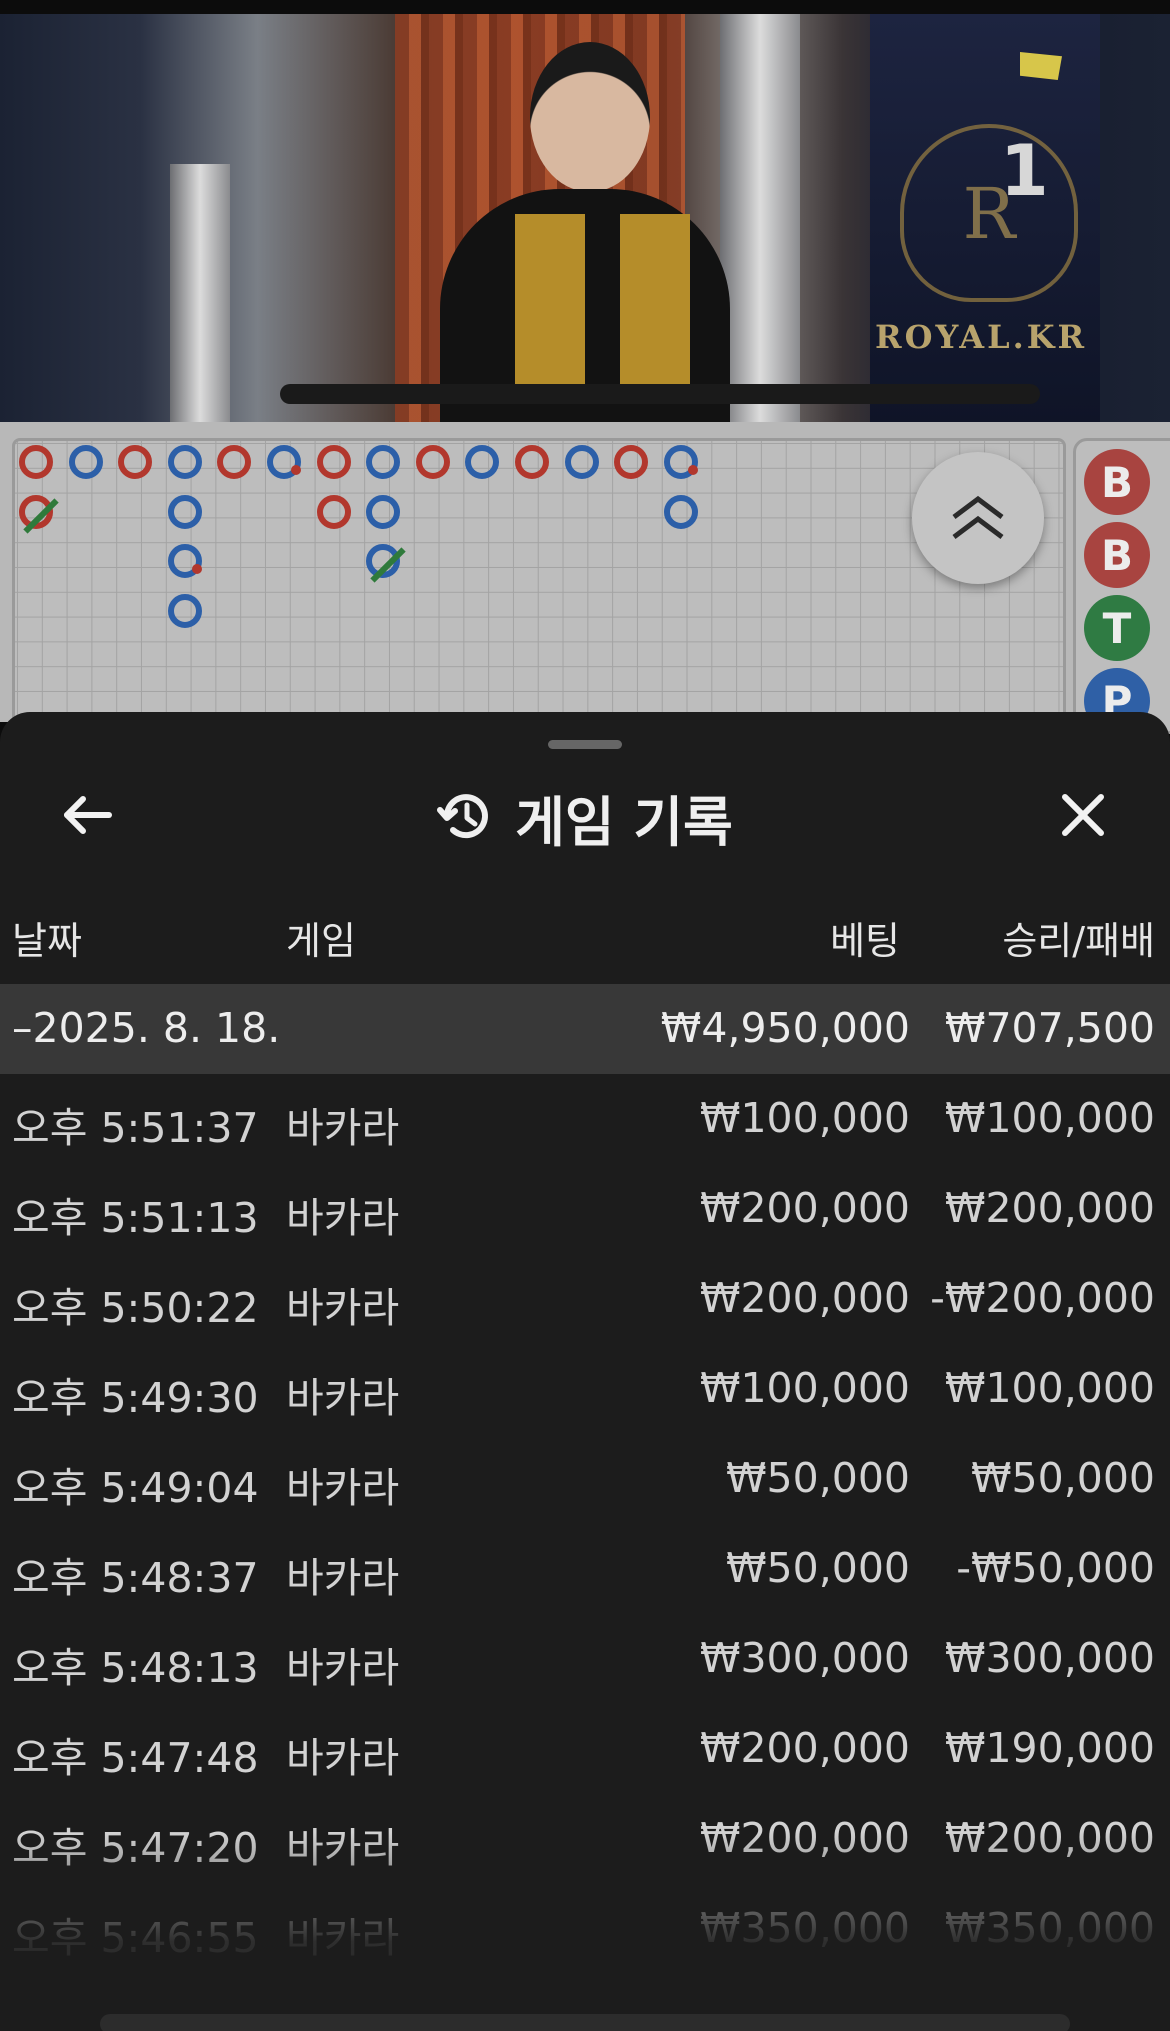 The image size is (1170, 2031). What do you see at coordinates (1024, 171) in the screenshot?
I see `table-number: 1` at bounding box center [1024, 171].